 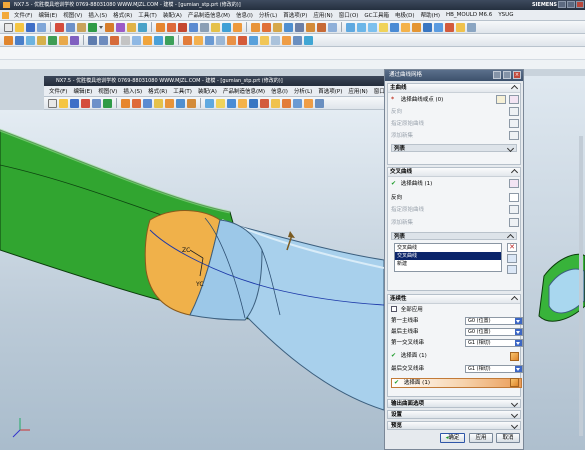 What do you see at coordinates (264, 40) in the screenshot?
I see `extension-icon` at bounding box center [264, 40].